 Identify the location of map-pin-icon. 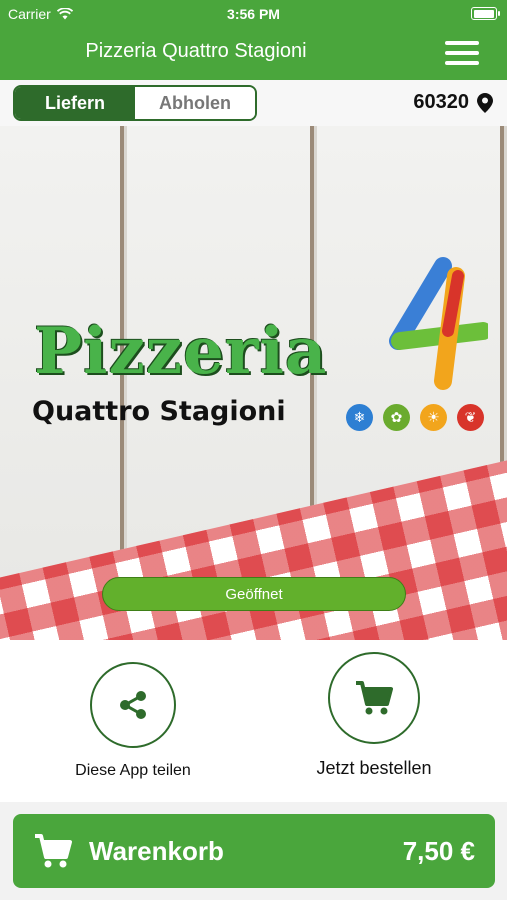
(485, 102).